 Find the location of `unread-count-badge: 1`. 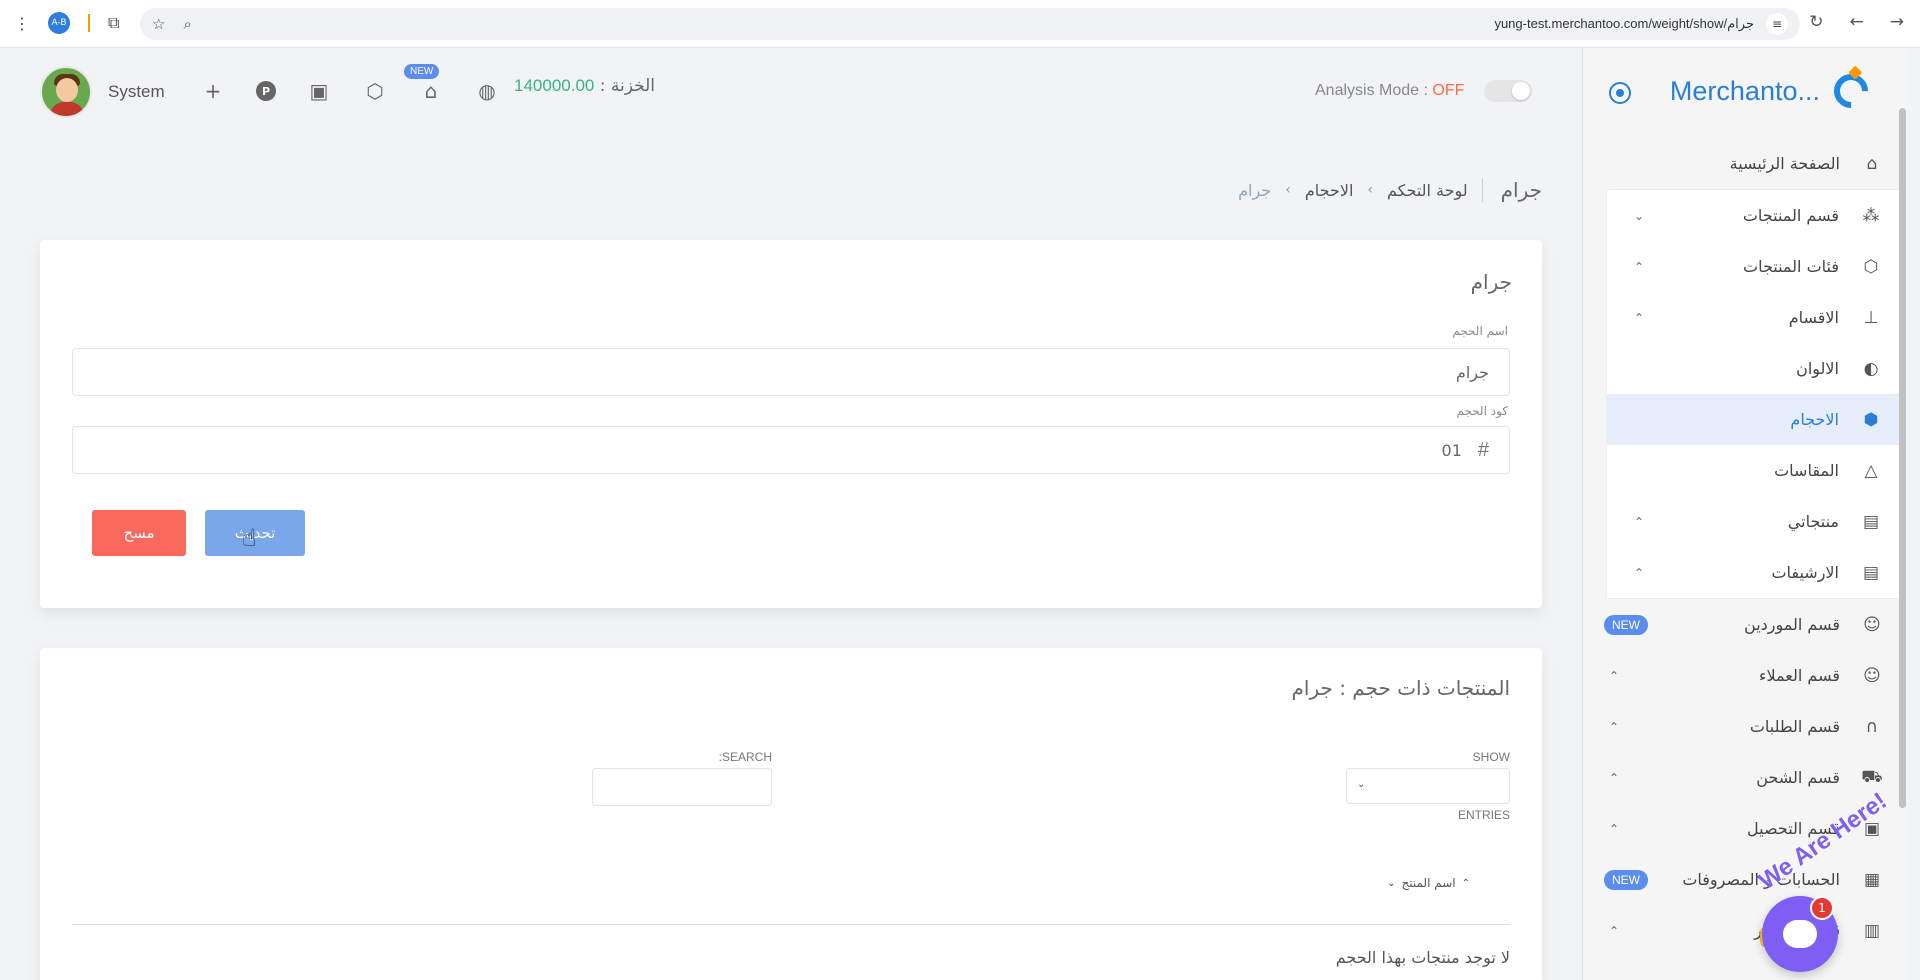

unread-count-badge: 1 is located at coordinates (1822, 908).